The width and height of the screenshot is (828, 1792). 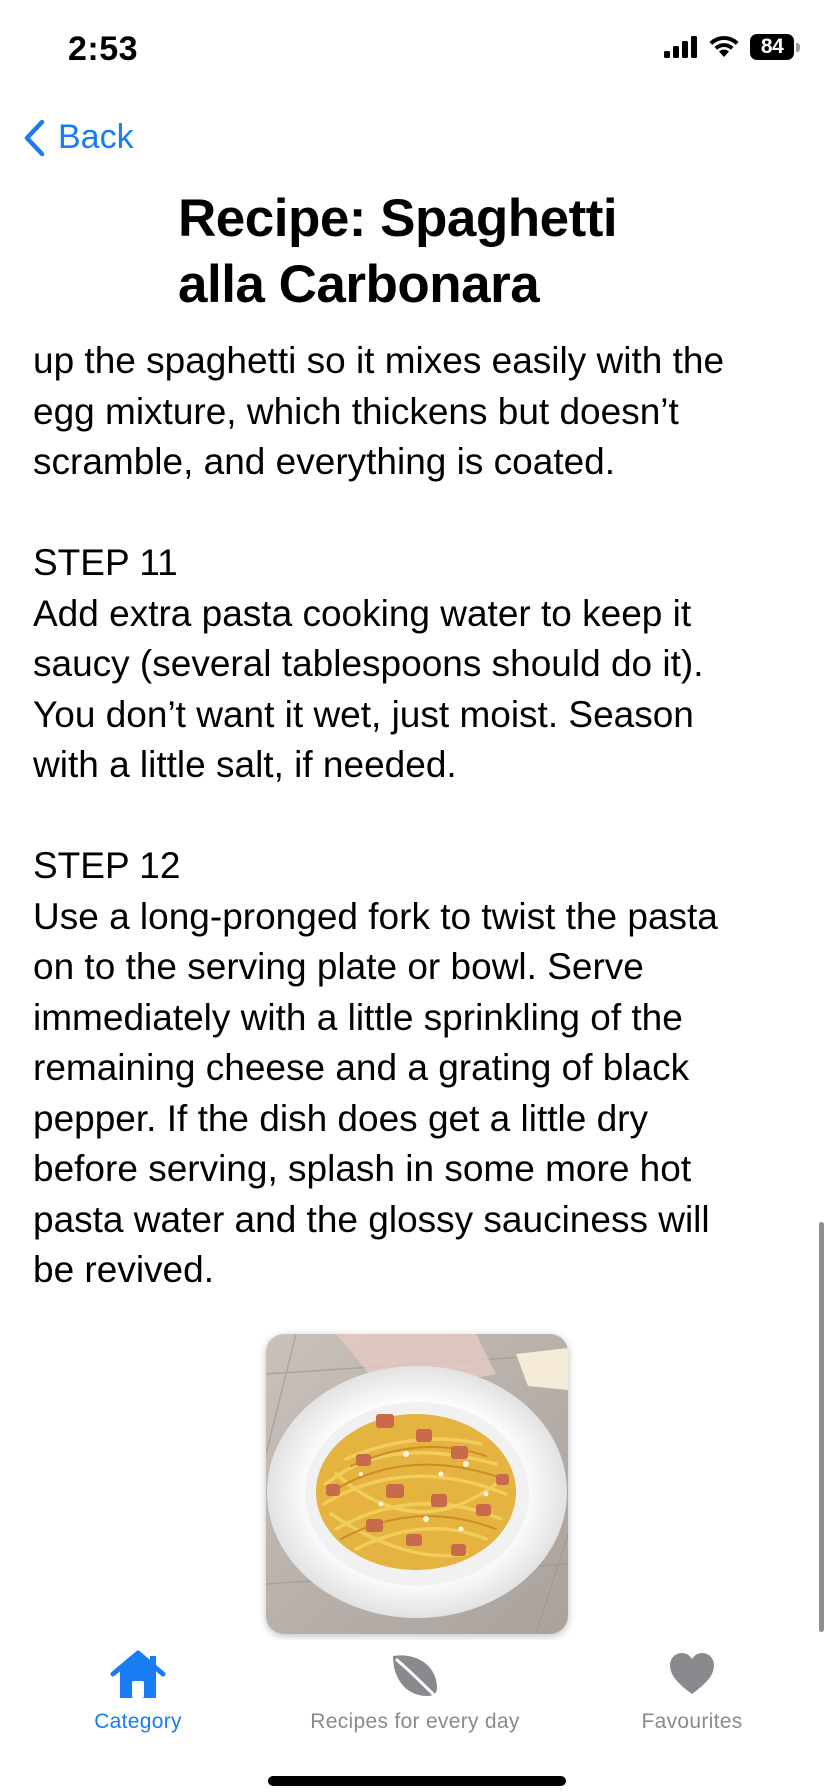 What do you see at coordinates (107, 865) in the screenshot?
I see `step12-heading: STEP 12` at bounding box center [107, 865].